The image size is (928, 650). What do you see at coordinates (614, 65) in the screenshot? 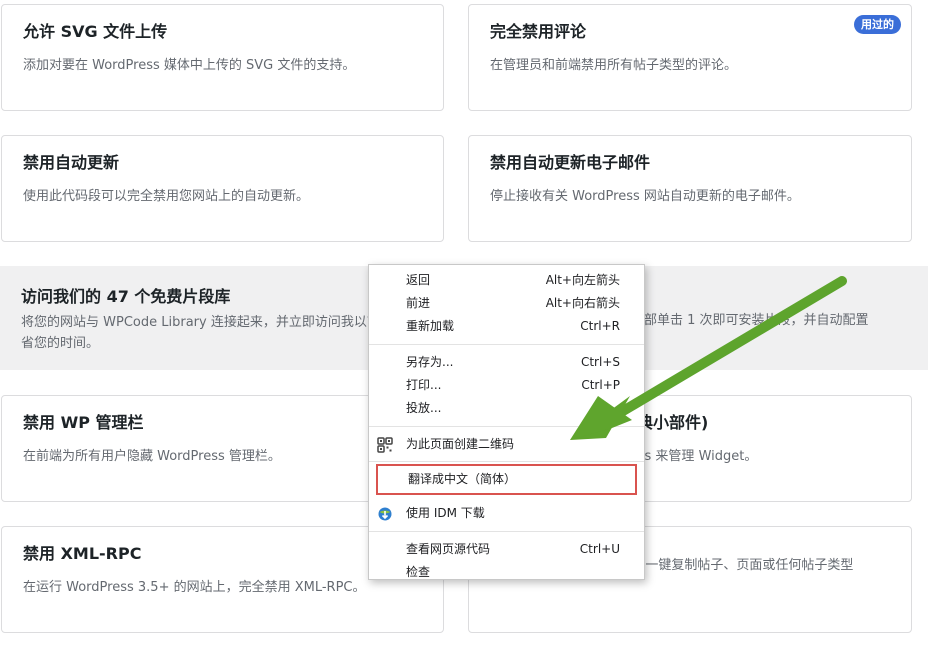
I see `card-description: 在管理员和前端禁用所有帖子类型的评论。` at bounding box center [614, 65].